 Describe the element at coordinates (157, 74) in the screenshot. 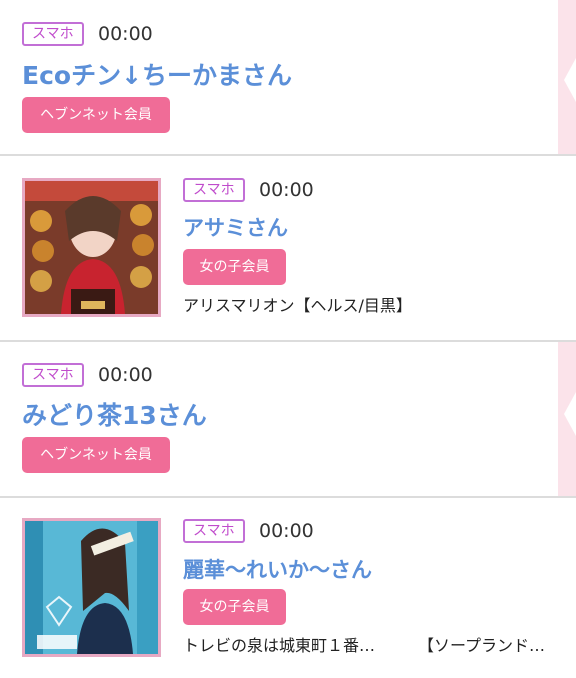

I see `poster-name: Ecoチン↓ちーかまさん` at that location.